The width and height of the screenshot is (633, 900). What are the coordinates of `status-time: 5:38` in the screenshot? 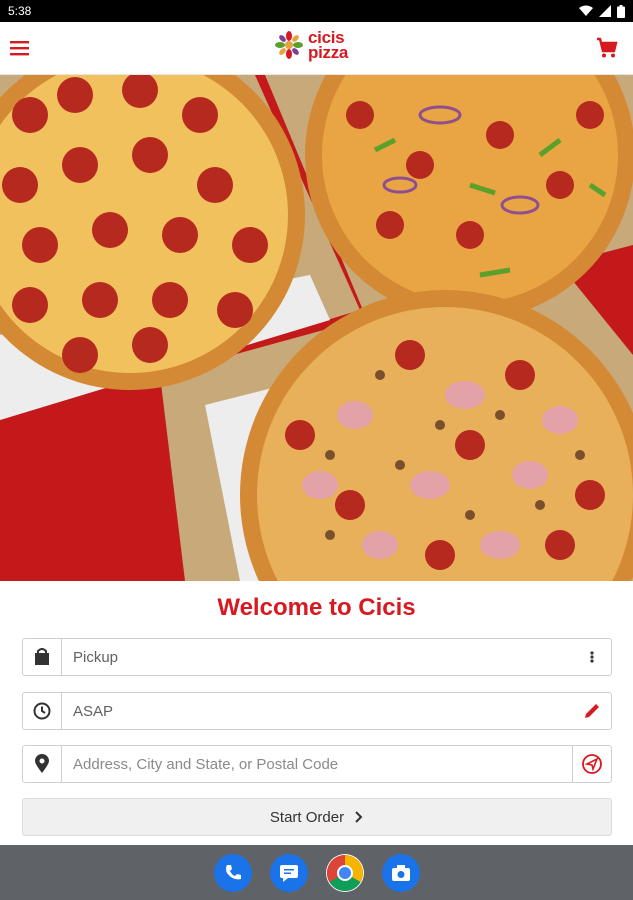 It's located at (20, 11).